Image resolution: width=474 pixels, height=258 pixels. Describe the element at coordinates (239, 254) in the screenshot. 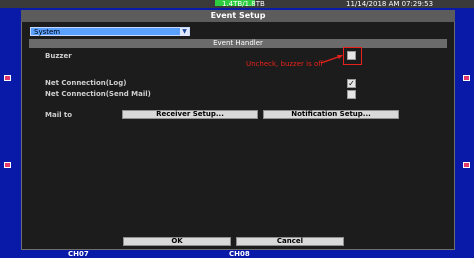

I see `camera-label-right: CH08` at that location.